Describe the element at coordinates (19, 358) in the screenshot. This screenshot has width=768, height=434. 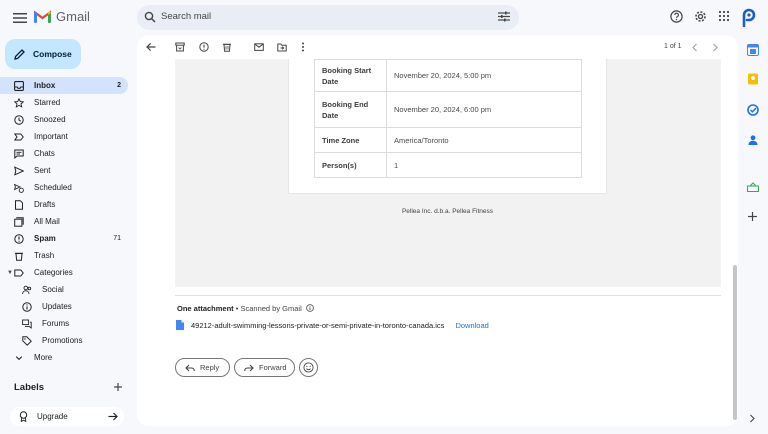
I see `chevron-down-icon` at that location.